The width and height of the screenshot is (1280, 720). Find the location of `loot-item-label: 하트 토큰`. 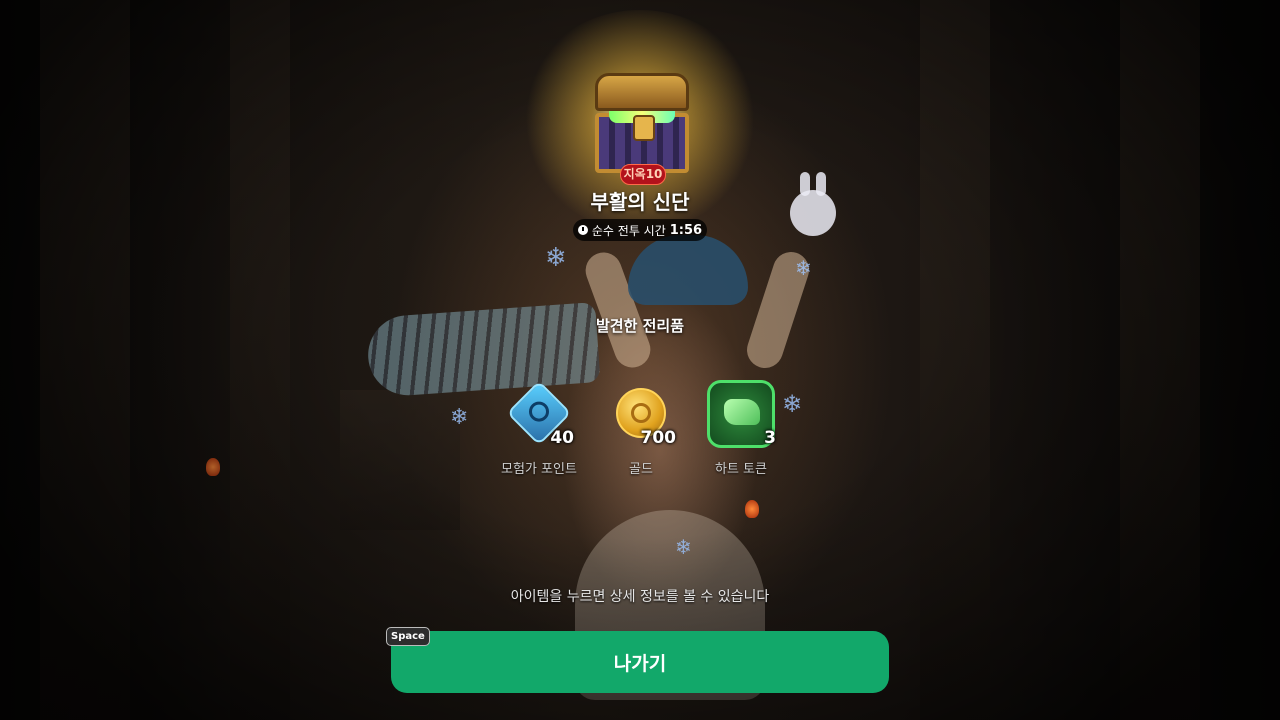

loot-item-label: 하트 토큰 is located at coordinates (741, 469).